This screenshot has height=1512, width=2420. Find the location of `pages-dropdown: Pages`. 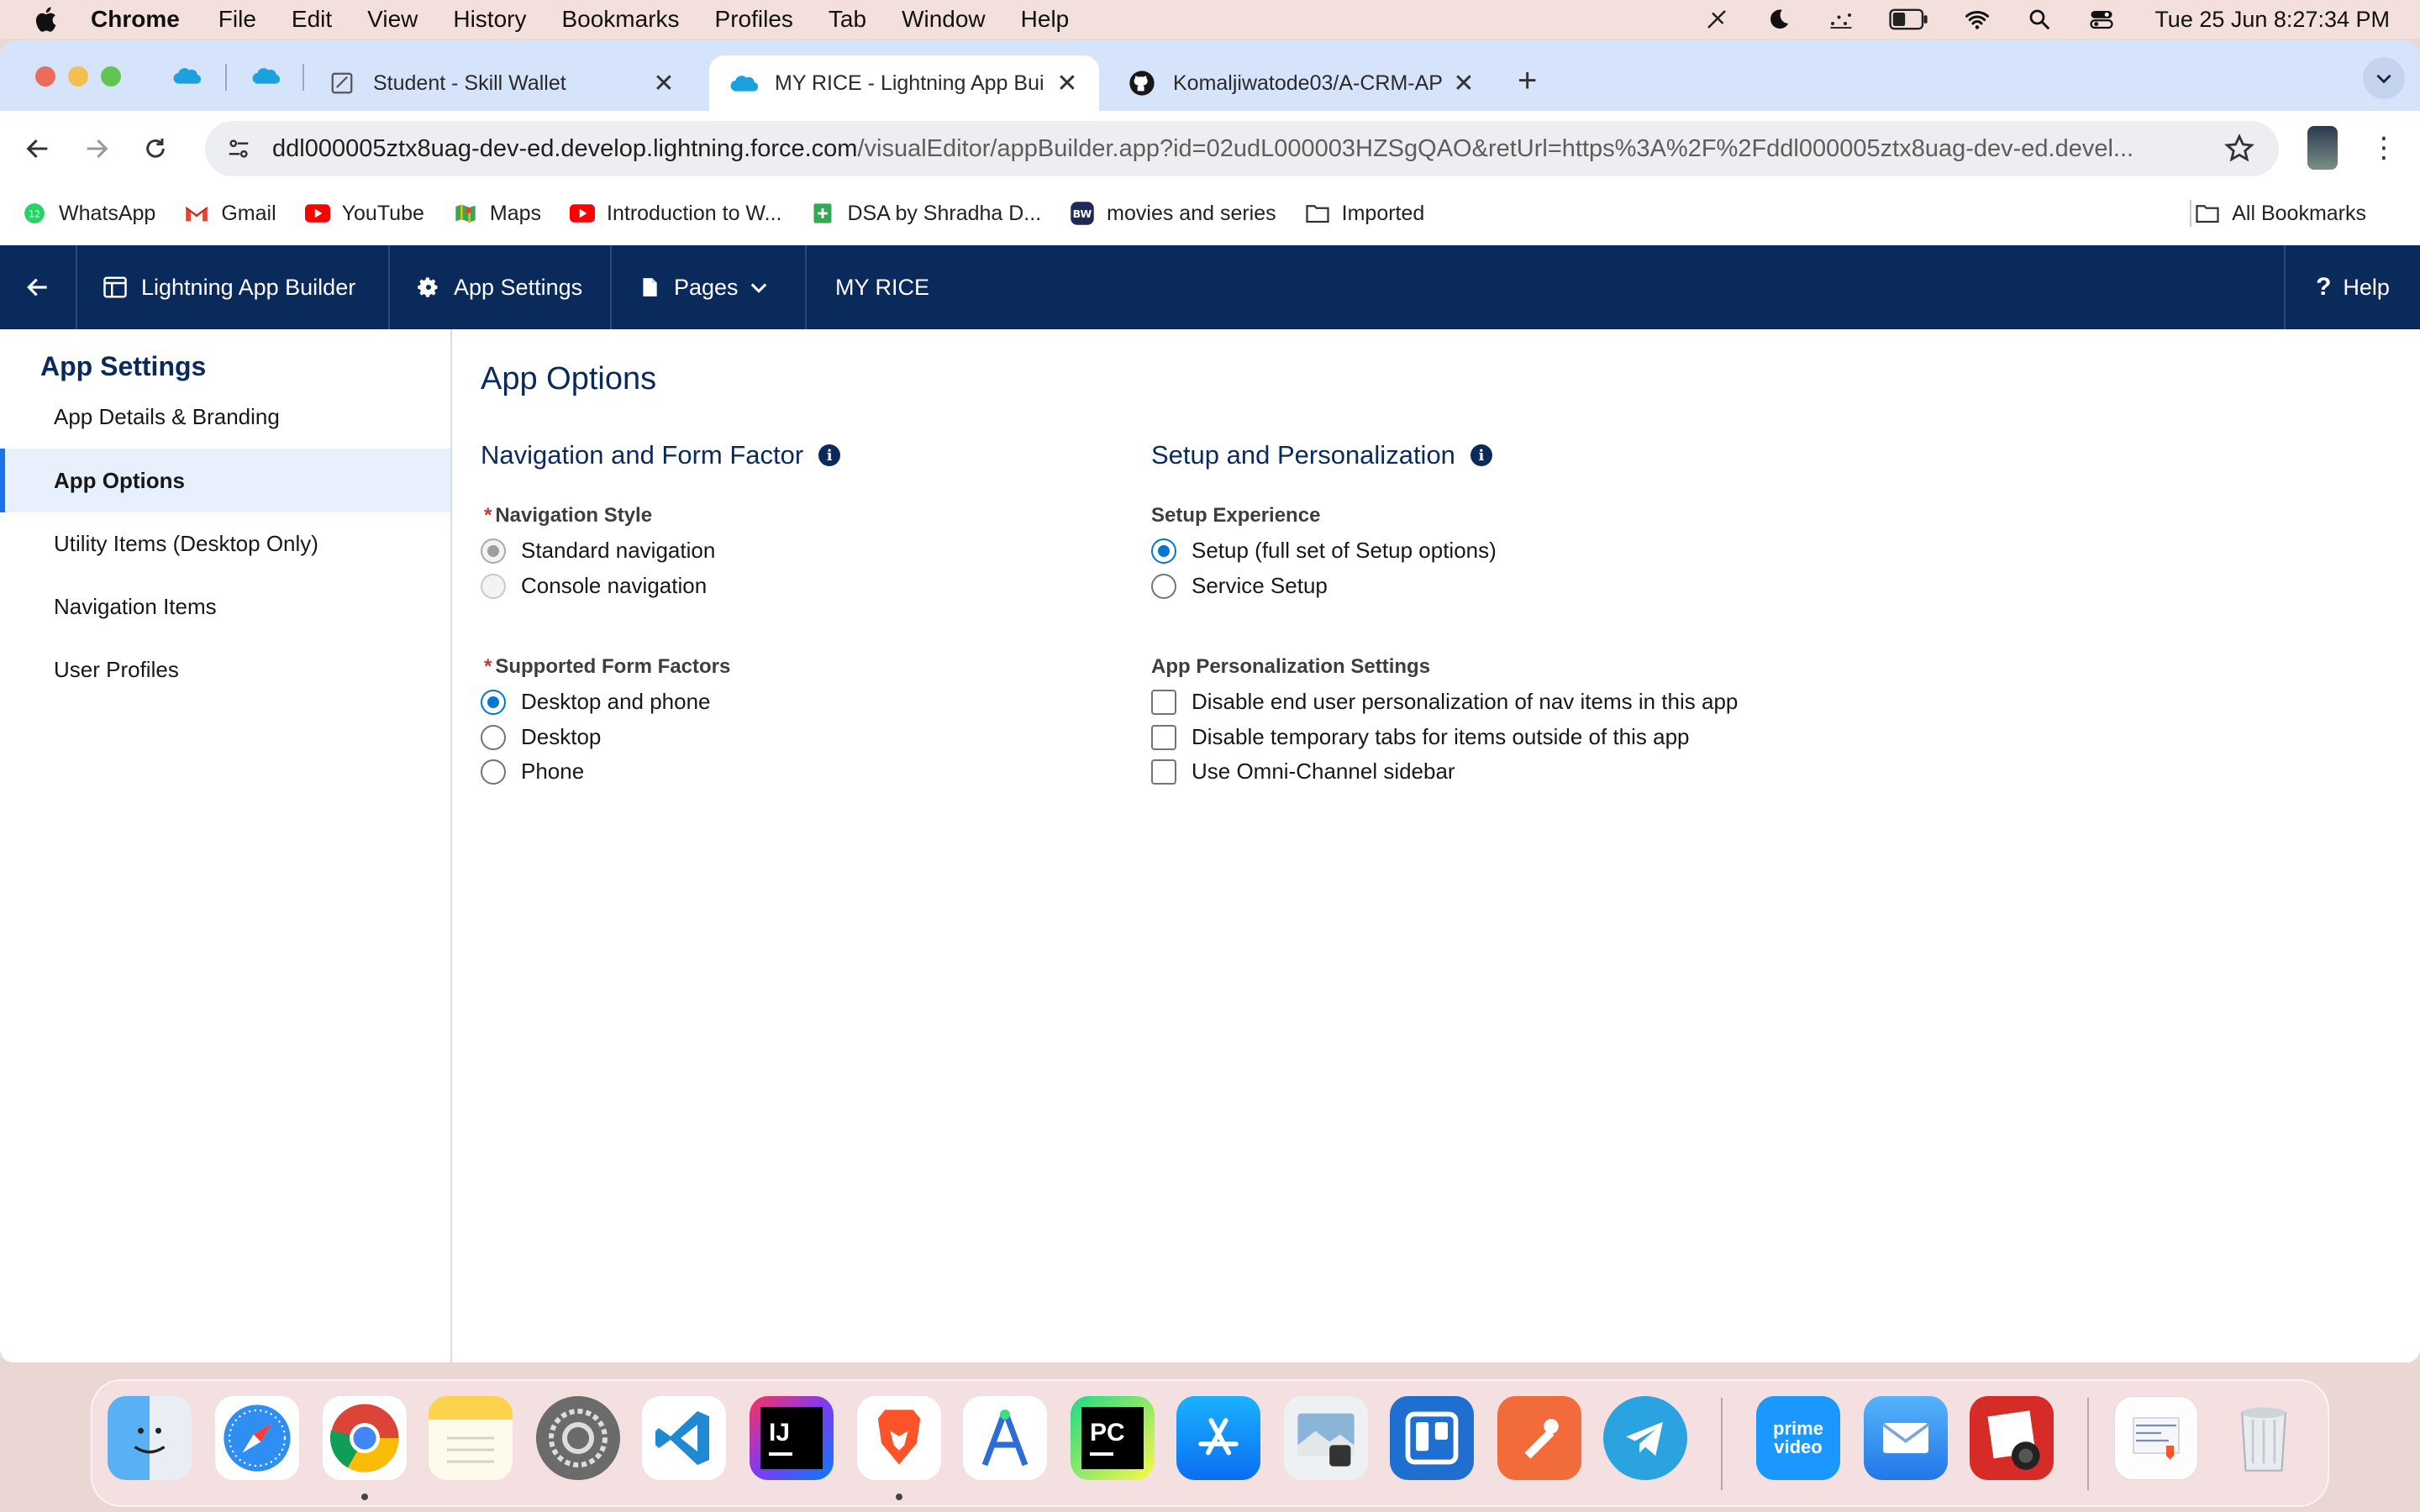

pages-dropdown: Pages is located at coordinates (709, 287).